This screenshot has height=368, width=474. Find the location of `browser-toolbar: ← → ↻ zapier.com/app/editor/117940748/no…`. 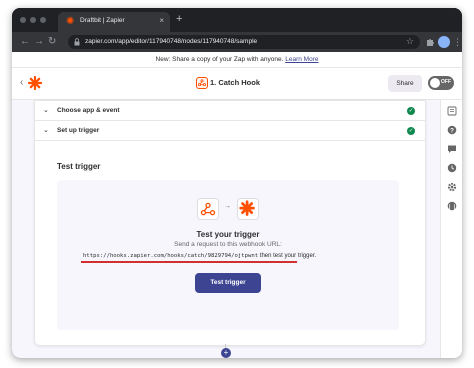

browser-toolbar: ← → ↻ zapier.com/app/editor/117940748/no… is located at coordinates (237, 42).